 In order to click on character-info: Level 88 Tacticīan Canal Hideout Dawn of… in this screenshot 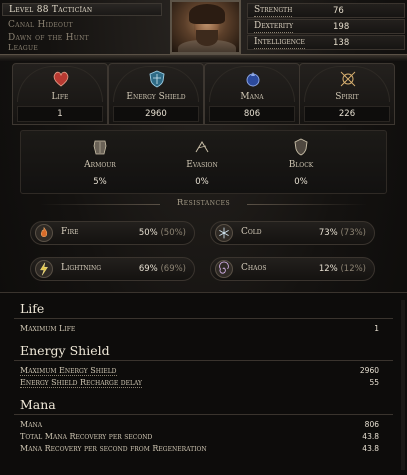, I will do `click(84, 27)`.